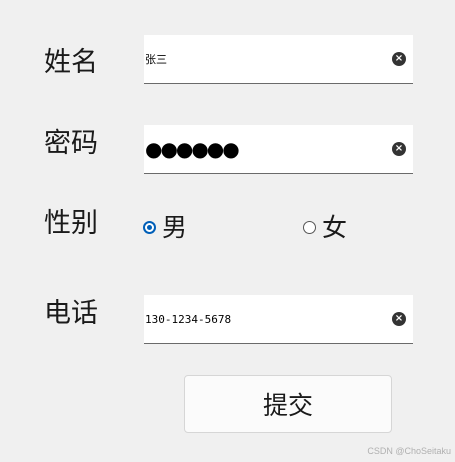 The width and height of the screenshot is (455, 462). I want to click on password-field: ×, so click(278, 149).